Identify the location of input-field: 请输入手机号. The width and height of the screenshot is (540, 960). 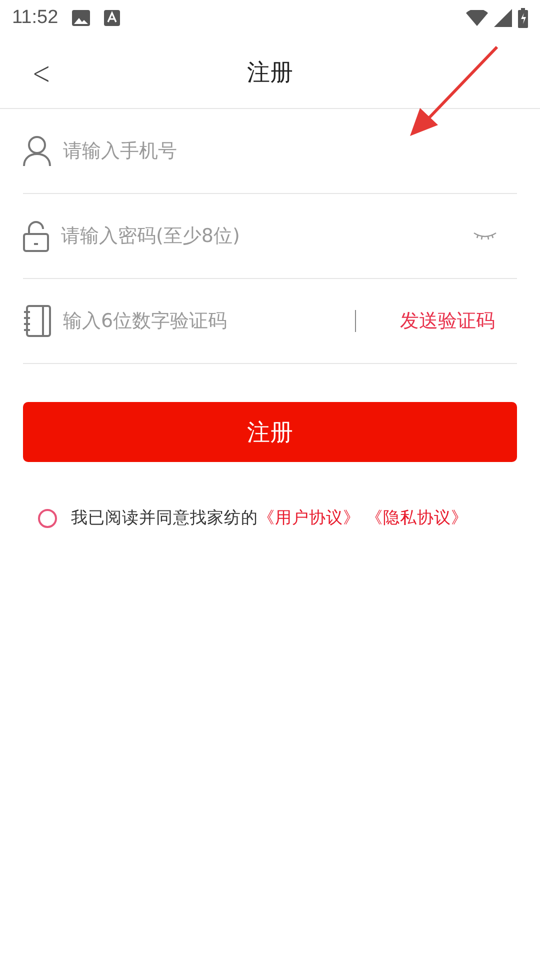
(289, 151).